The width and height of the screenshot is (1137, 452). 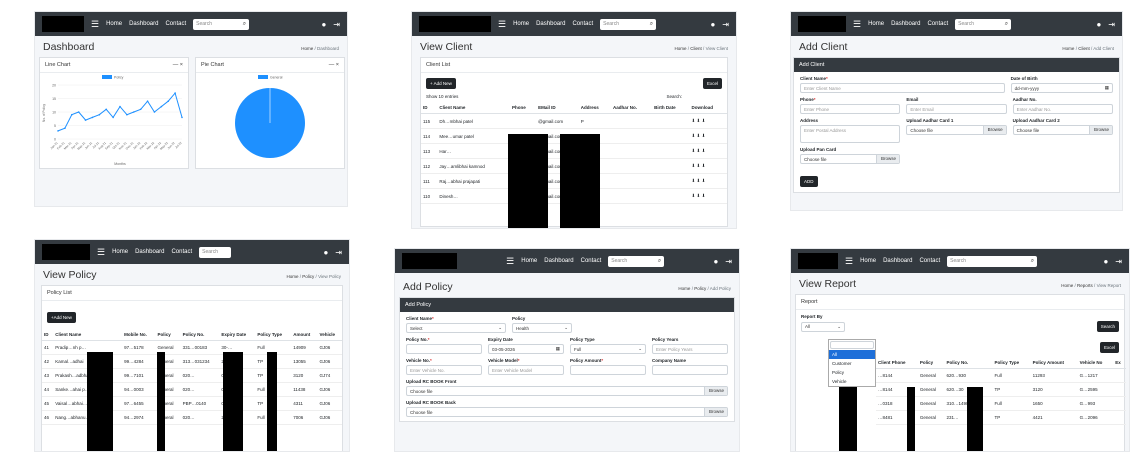 What do you see at coordinates (852, 372) in the screenshot?
I see `dropdown-option: Policy` at bounding box center [852, 372].